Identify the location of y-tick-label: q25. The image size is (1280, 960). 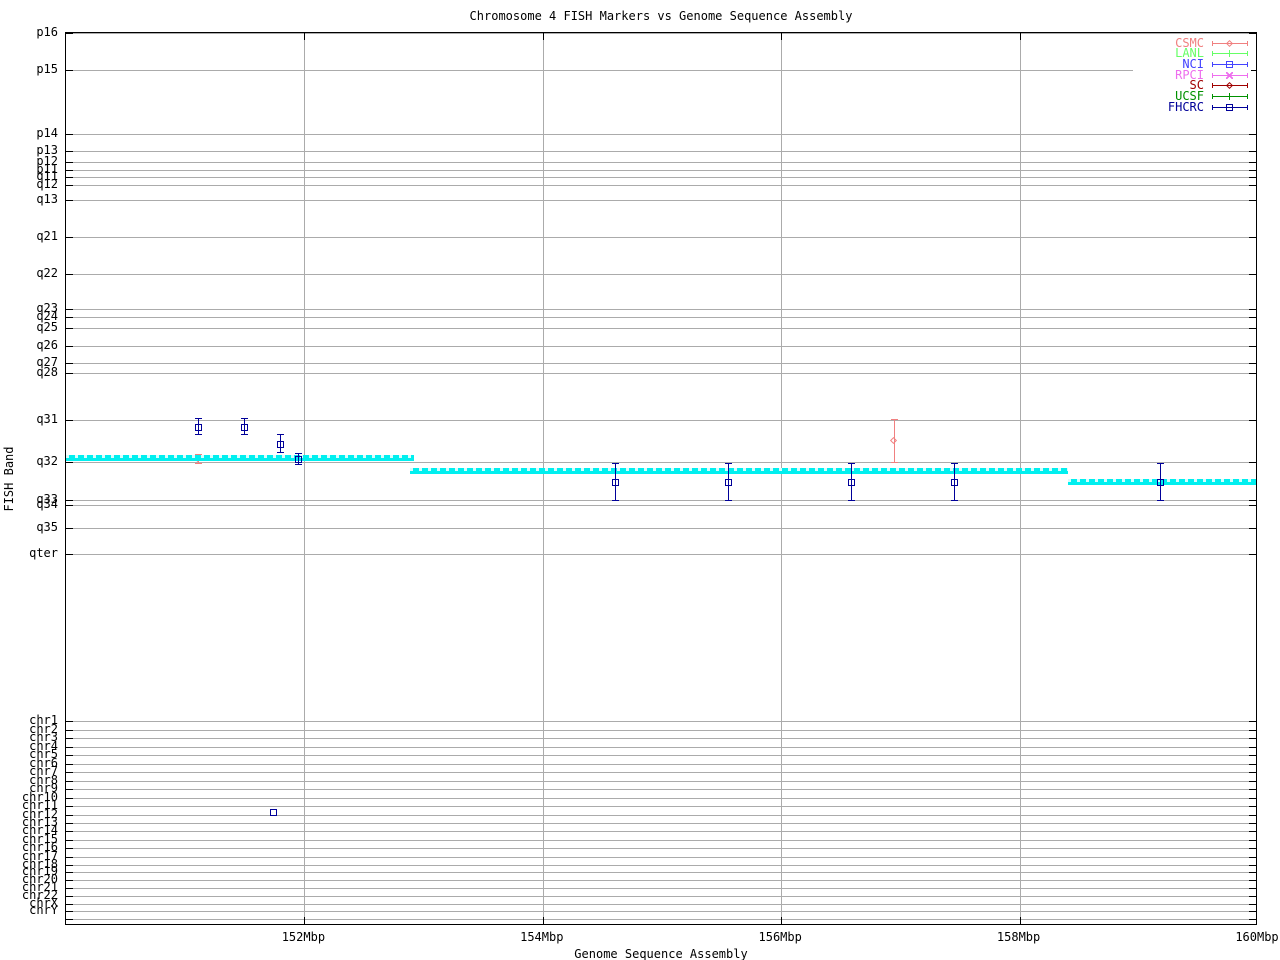
(47, 327).